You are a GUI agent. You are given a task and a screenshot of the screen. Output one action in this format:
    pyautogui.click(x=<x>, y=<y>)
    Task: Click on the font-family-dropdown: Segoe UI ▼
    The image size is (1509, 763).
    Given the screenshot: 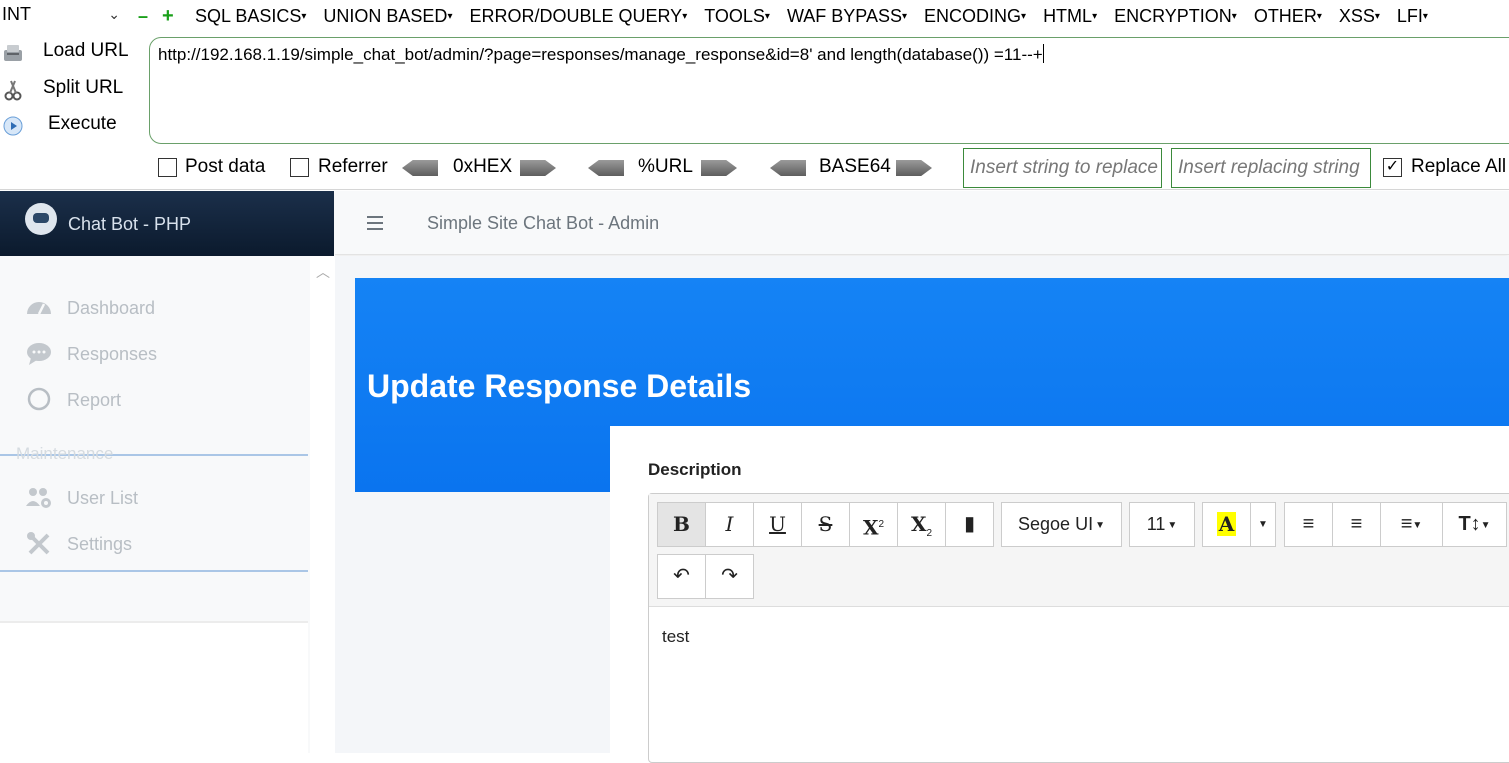 What is the action you would take?
    pyautogui.click(x=1061, y=524)
    